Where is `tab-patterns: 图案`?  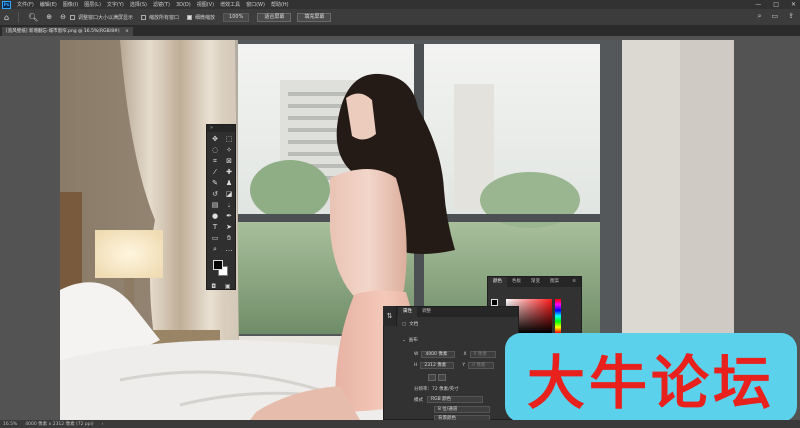
tab-patterns: 图案 is located at coordinates (554, 282).